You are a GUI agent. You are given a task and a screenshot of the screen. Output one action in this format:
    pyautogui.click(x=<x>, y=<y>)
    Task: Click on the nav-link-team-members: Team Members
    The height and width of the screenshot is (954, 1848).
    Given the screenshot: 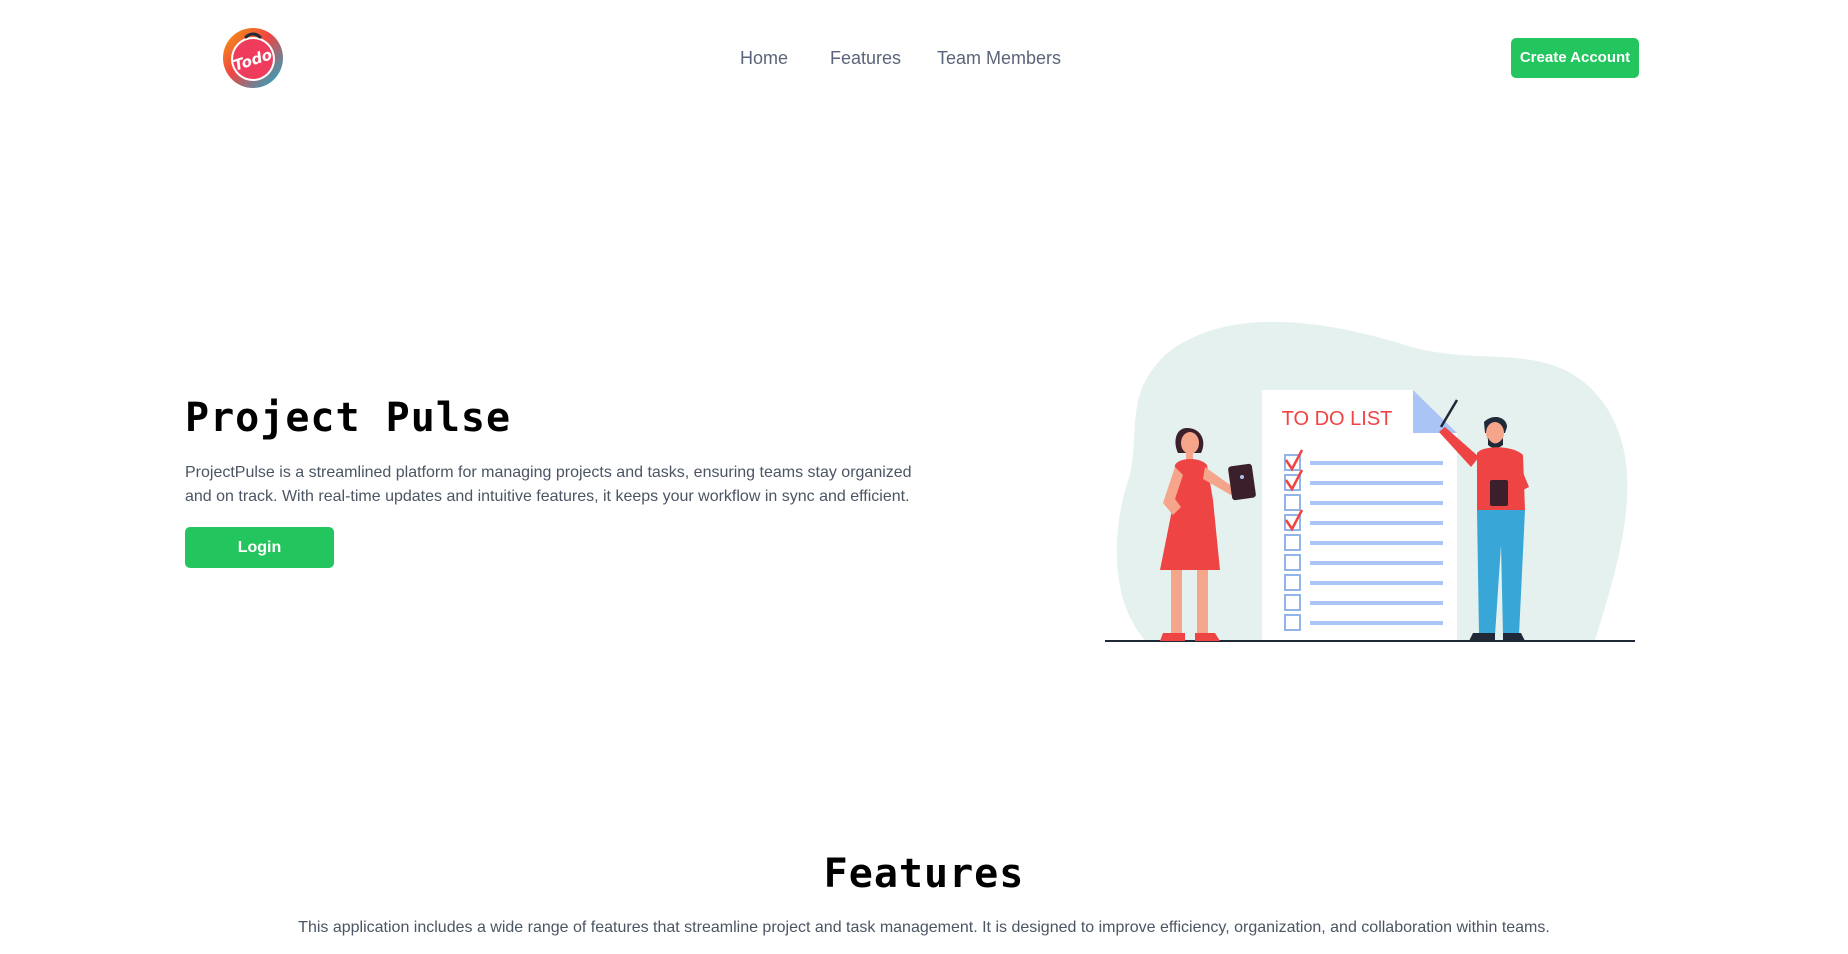 What is the action you would take?
    pyautogui.click(x=999, y=58)
    